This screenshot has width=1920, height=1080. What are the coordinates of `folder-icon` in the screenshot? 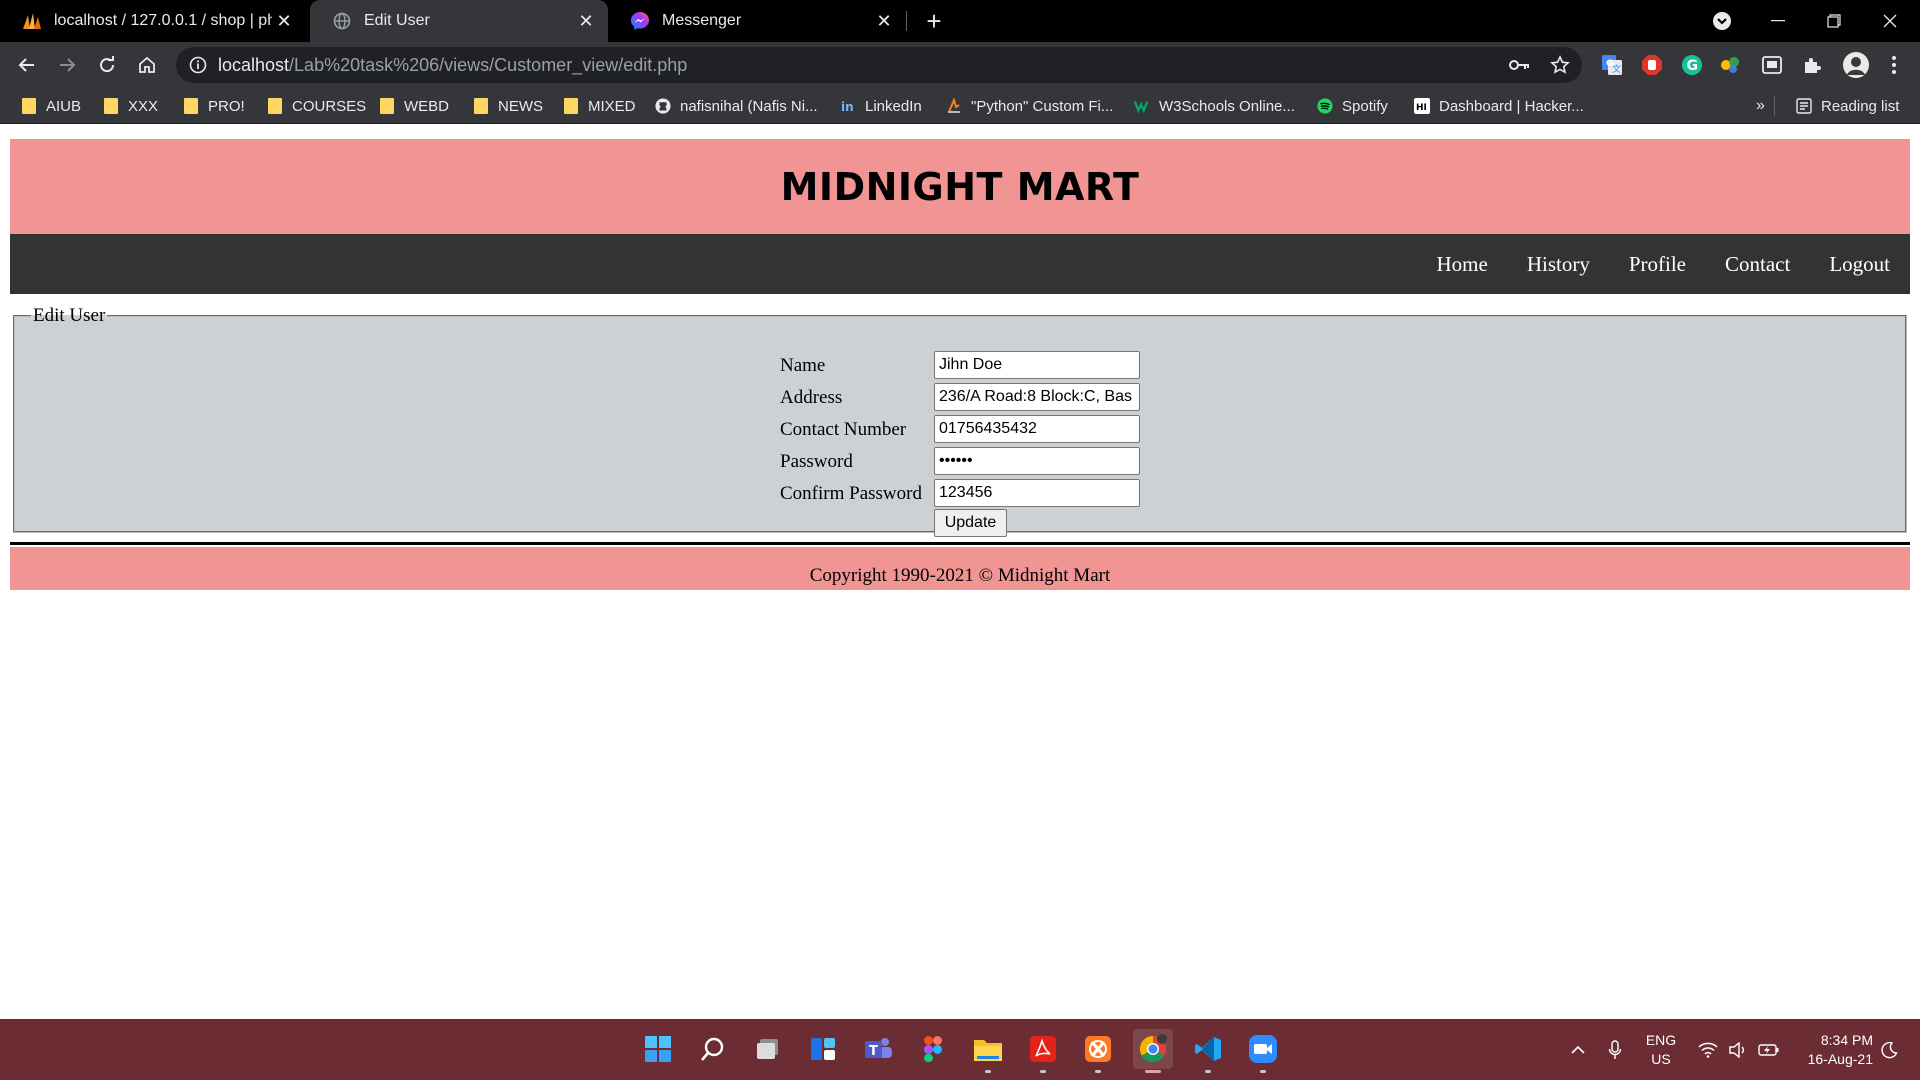 It's located at (29, 106).